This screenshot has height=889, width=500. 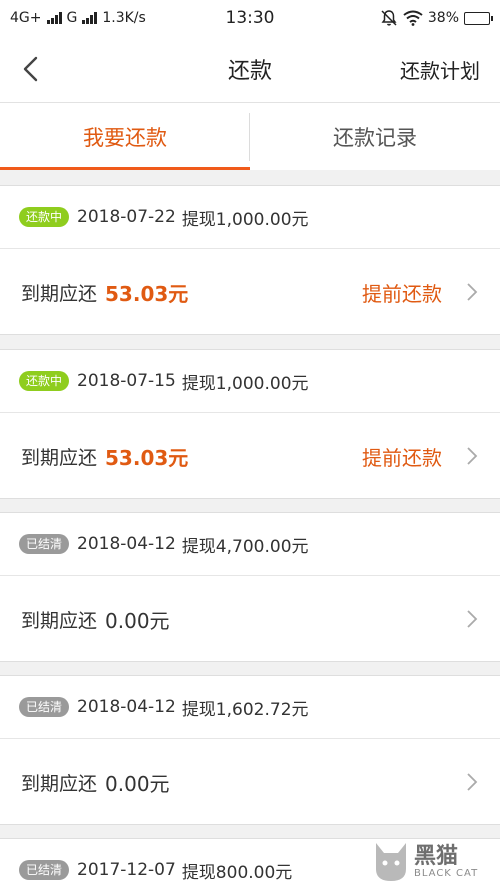 I want to click on wifi-icon, so click(x=413, y=18).